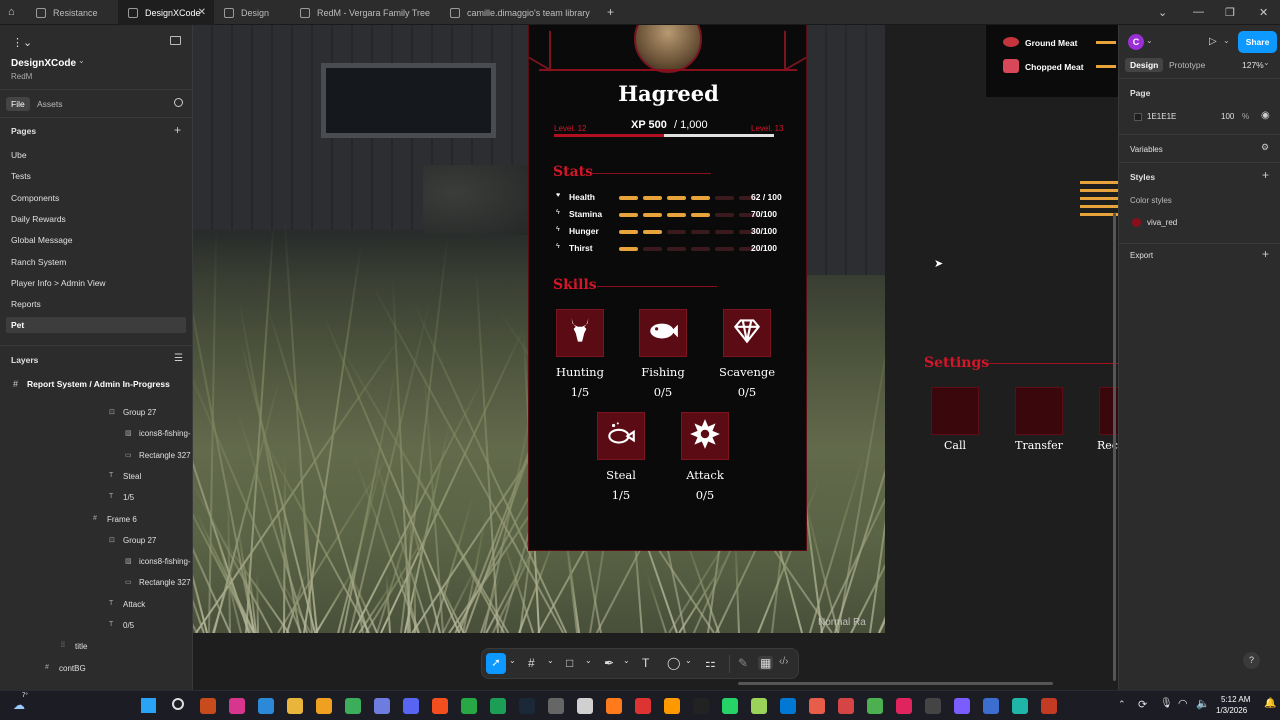 The image size is (1280, 720). I want to click on windows-start-icon, so click(148, 705).